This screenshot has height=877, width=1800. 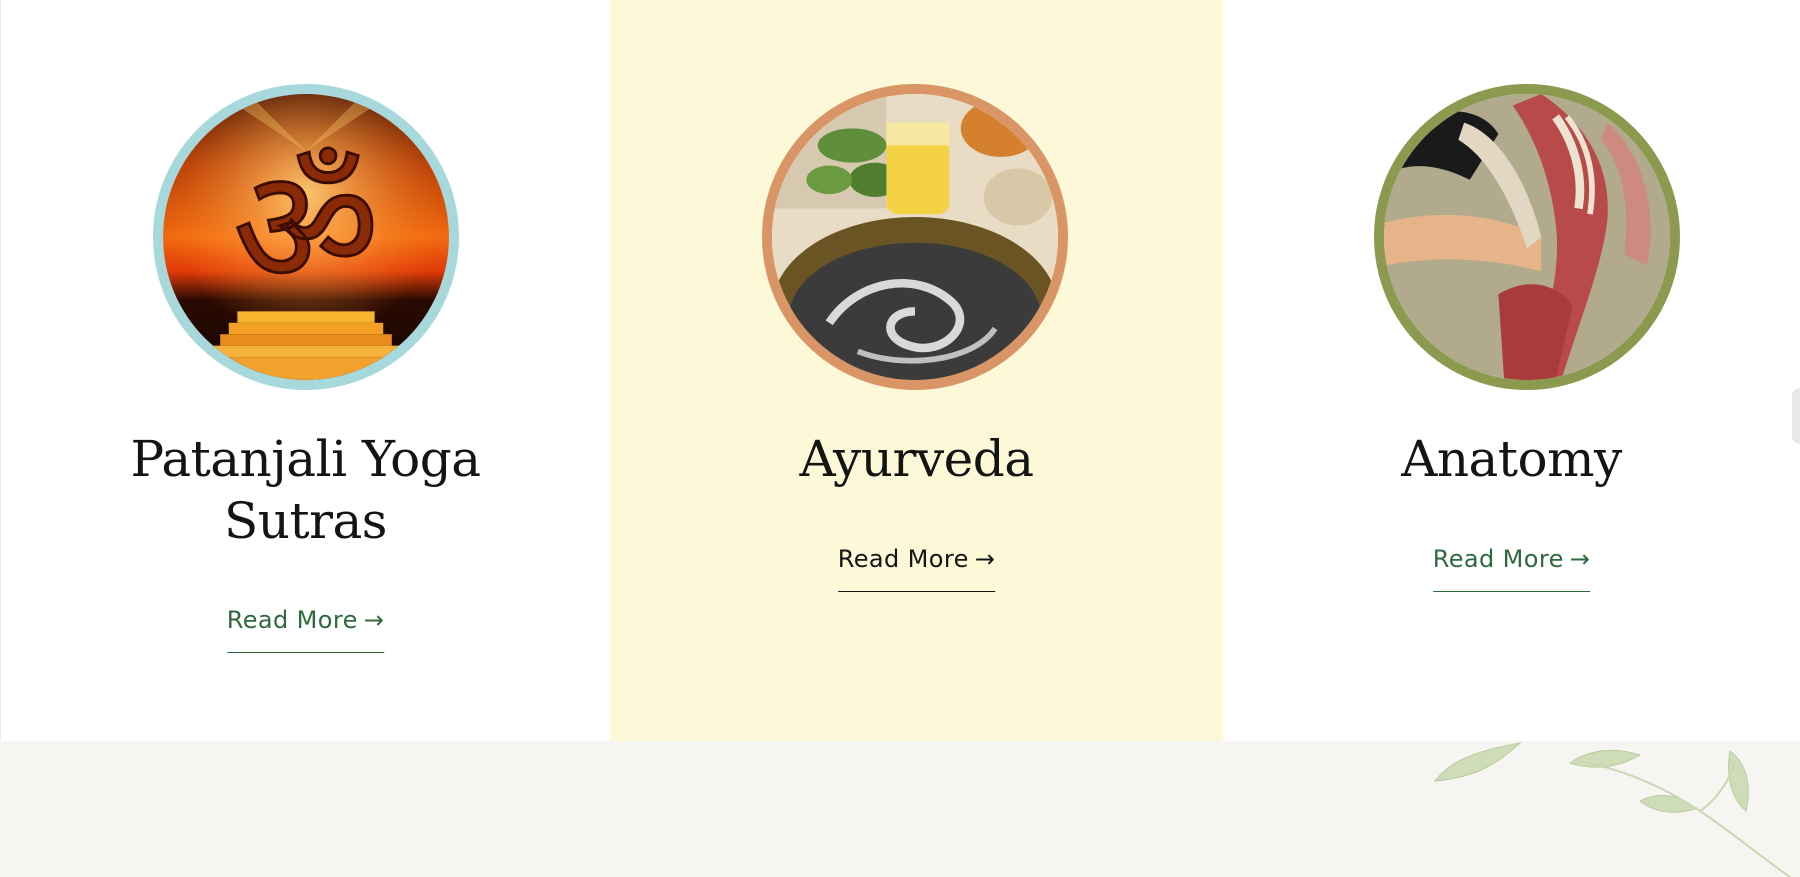 I want to click on ayurveda-herbs-icon, so click(x=915, y=237).